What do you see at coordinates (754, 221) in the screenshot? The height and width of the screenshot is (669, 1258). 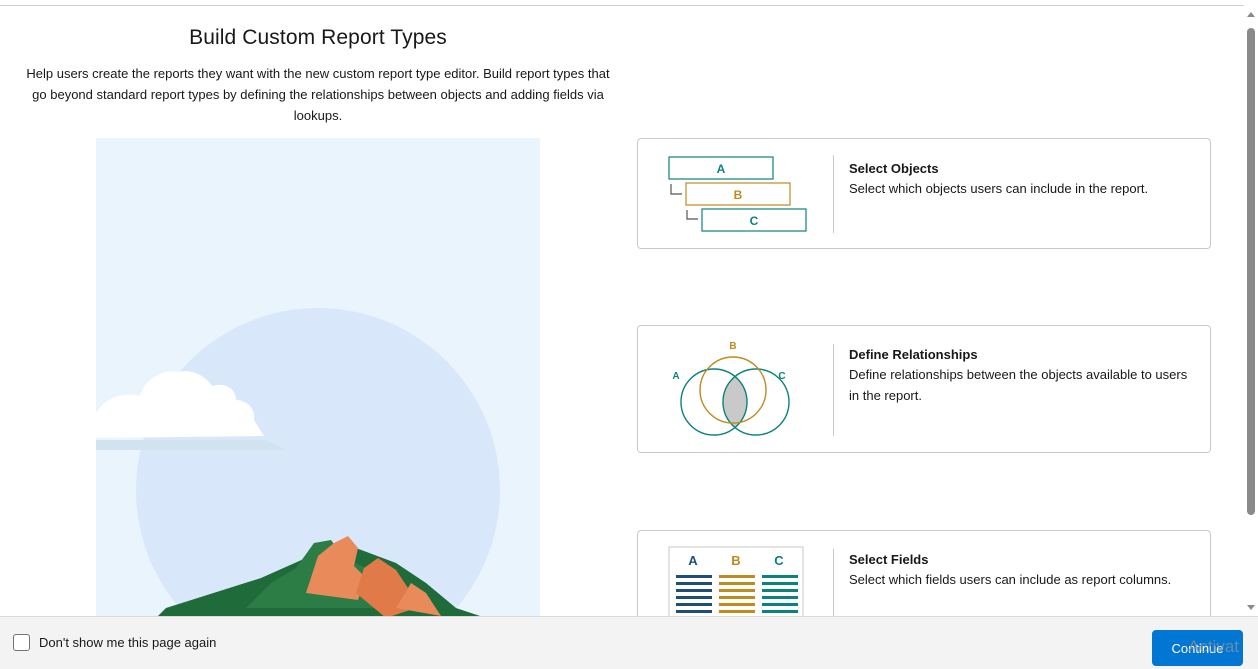 I see `object-c-label: C` at bounding box center [754, 221].